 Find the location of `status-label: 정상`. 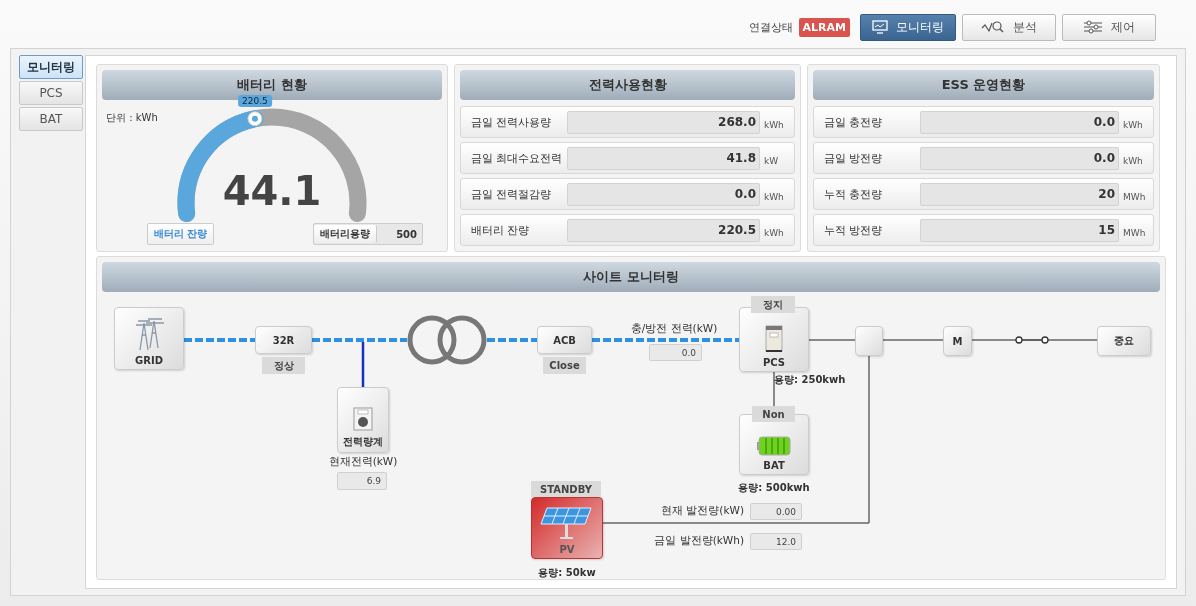

status-label: 정상 is located at coordinates (283, 365).